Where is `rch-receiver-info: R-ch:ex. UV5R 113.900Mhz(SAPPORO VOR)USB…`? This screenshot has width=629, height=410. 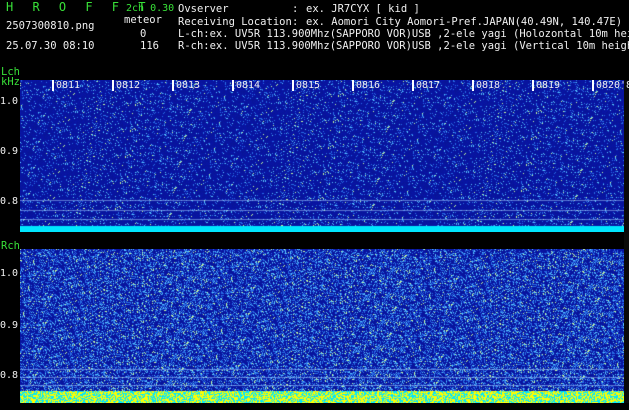
rch-receiver-info: R-ch:ex. UV5R 113.900Mhz(SAPPORO VOR)USB… is located at coordinates (403, 46).